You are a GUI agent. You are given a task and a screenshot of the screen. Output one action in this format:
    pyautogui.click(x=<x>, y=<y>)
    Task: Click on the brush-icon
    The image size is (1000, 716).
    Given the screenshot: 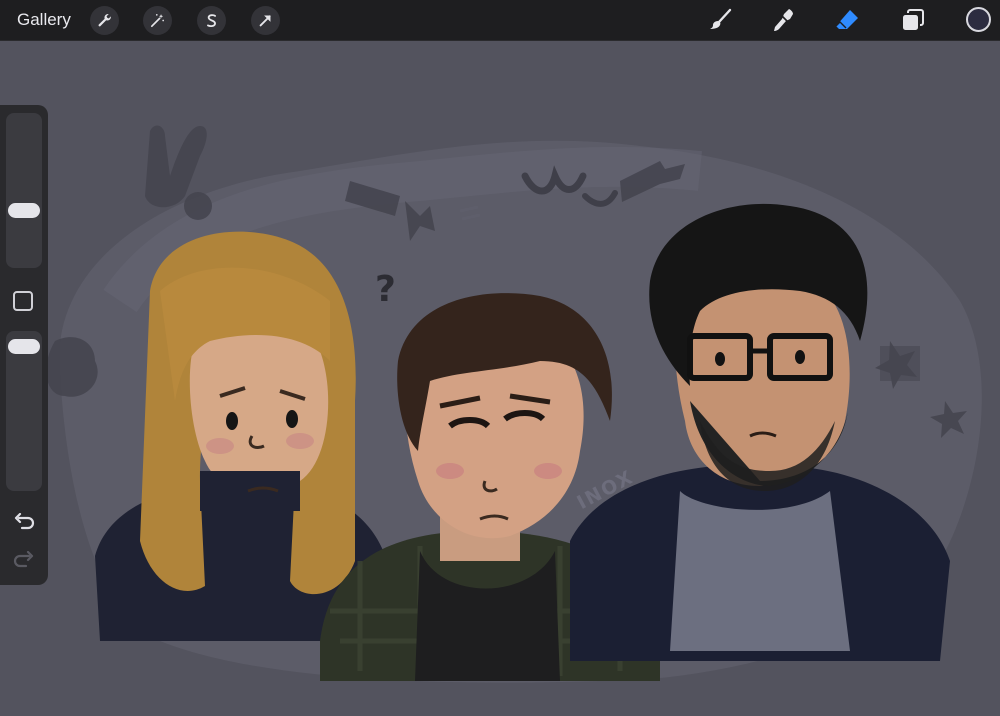 What is the action you would take?
    pyautogui.click(x=720, y=20)
    